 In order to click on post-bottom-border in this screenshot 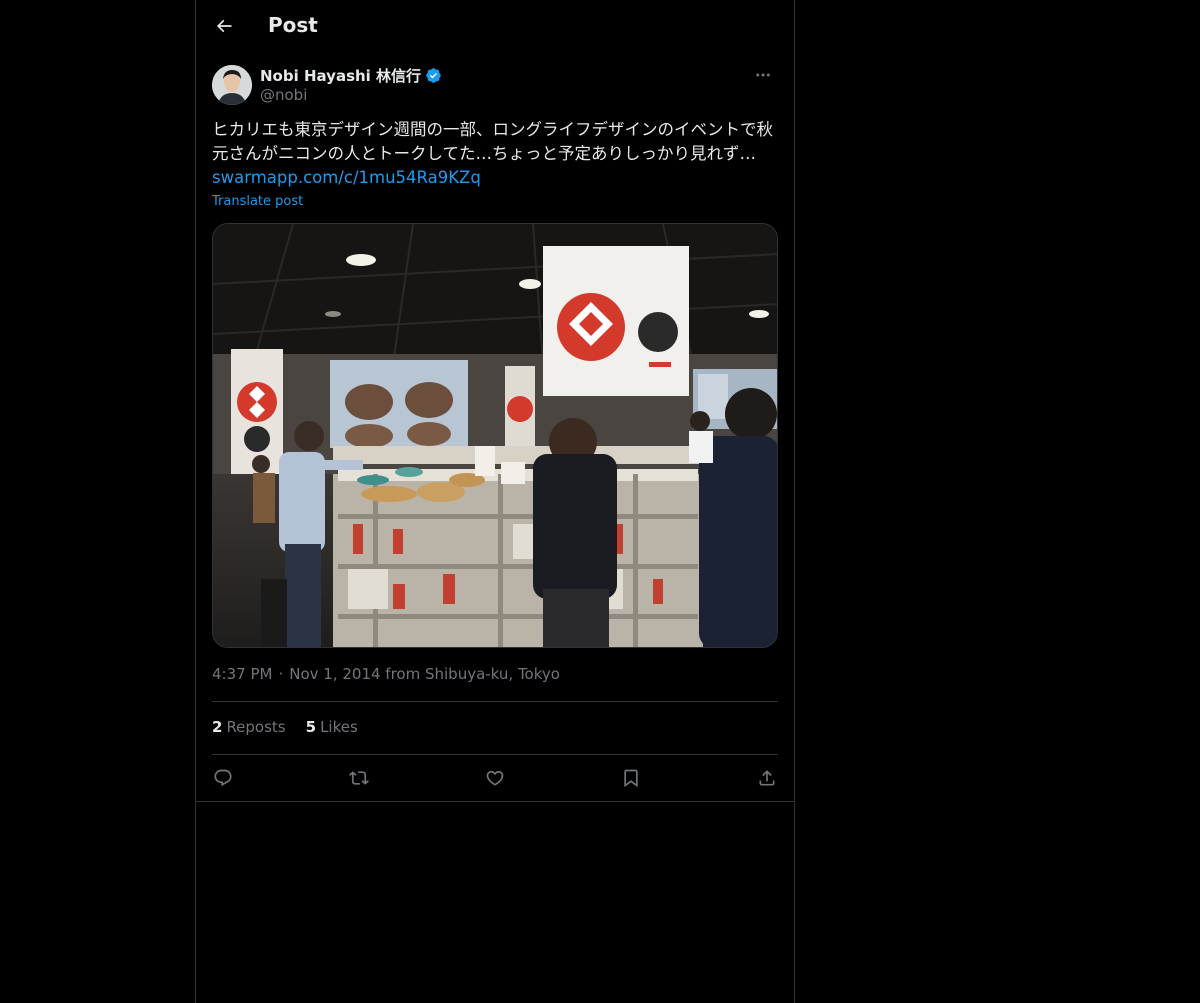, I will do `click(495, 801)`.